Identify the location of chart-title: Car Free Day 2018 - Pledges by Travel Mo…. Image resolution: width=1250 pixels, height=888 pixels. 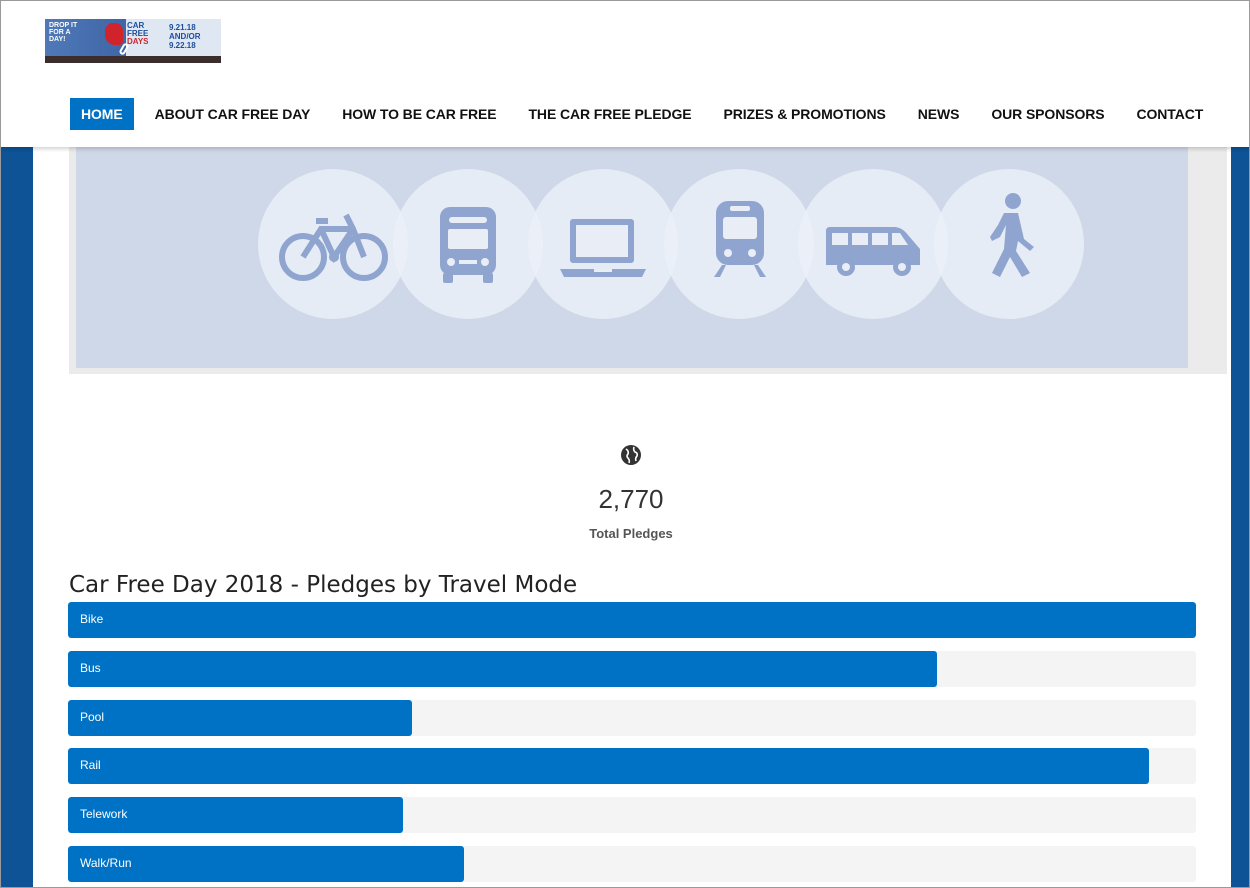
(323, 585).